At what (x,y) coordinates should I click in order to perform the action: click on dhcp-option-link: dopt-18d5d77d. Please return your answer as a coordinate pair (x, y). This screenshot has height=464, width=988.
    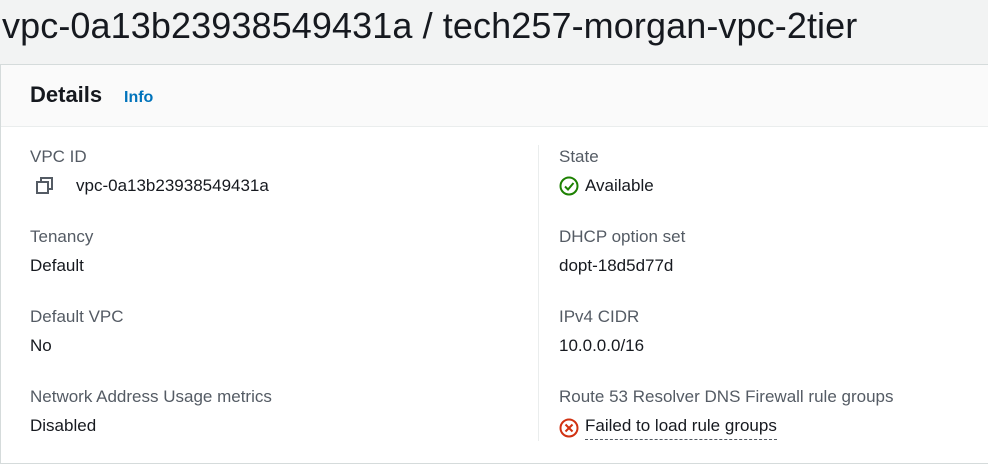
    Looking at the image, I should click on (622, 266).